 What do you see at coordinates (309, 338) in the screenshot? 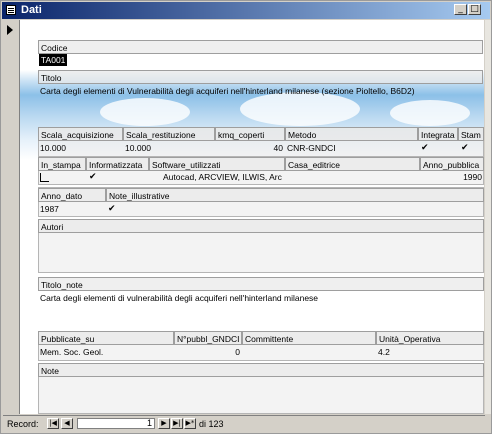
I see `committente-label: Committente` at bounding box center [309, 338].